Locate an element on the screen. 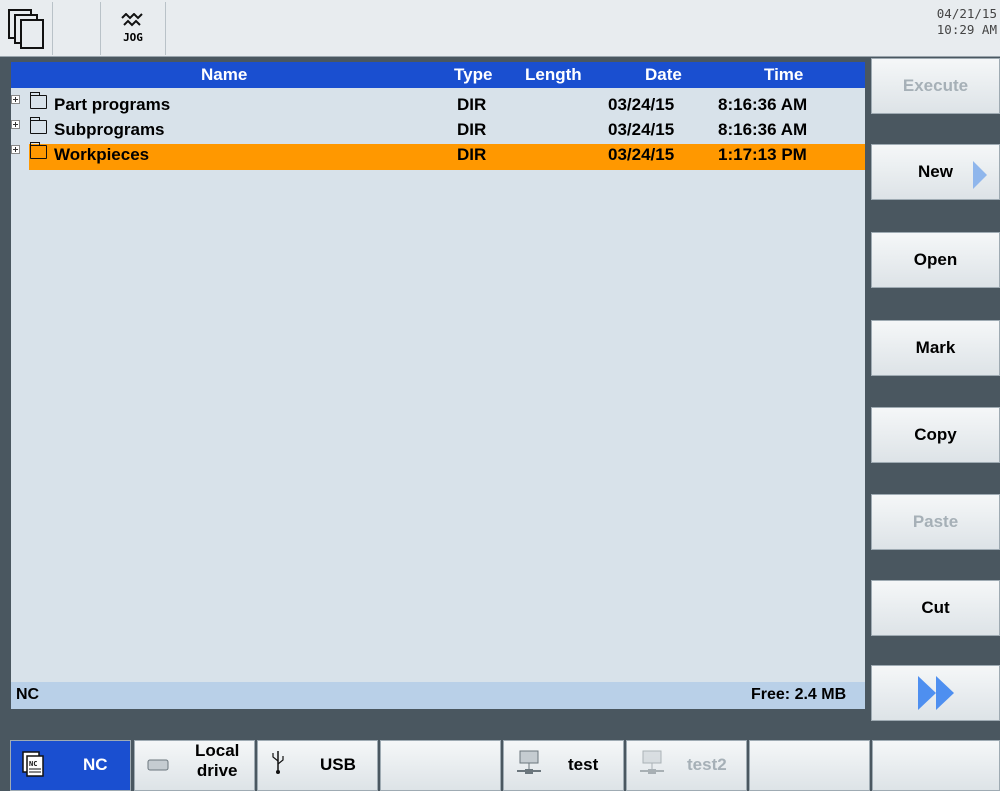  row-time: 1:17:13 PM is located at coordinates (762, 154).